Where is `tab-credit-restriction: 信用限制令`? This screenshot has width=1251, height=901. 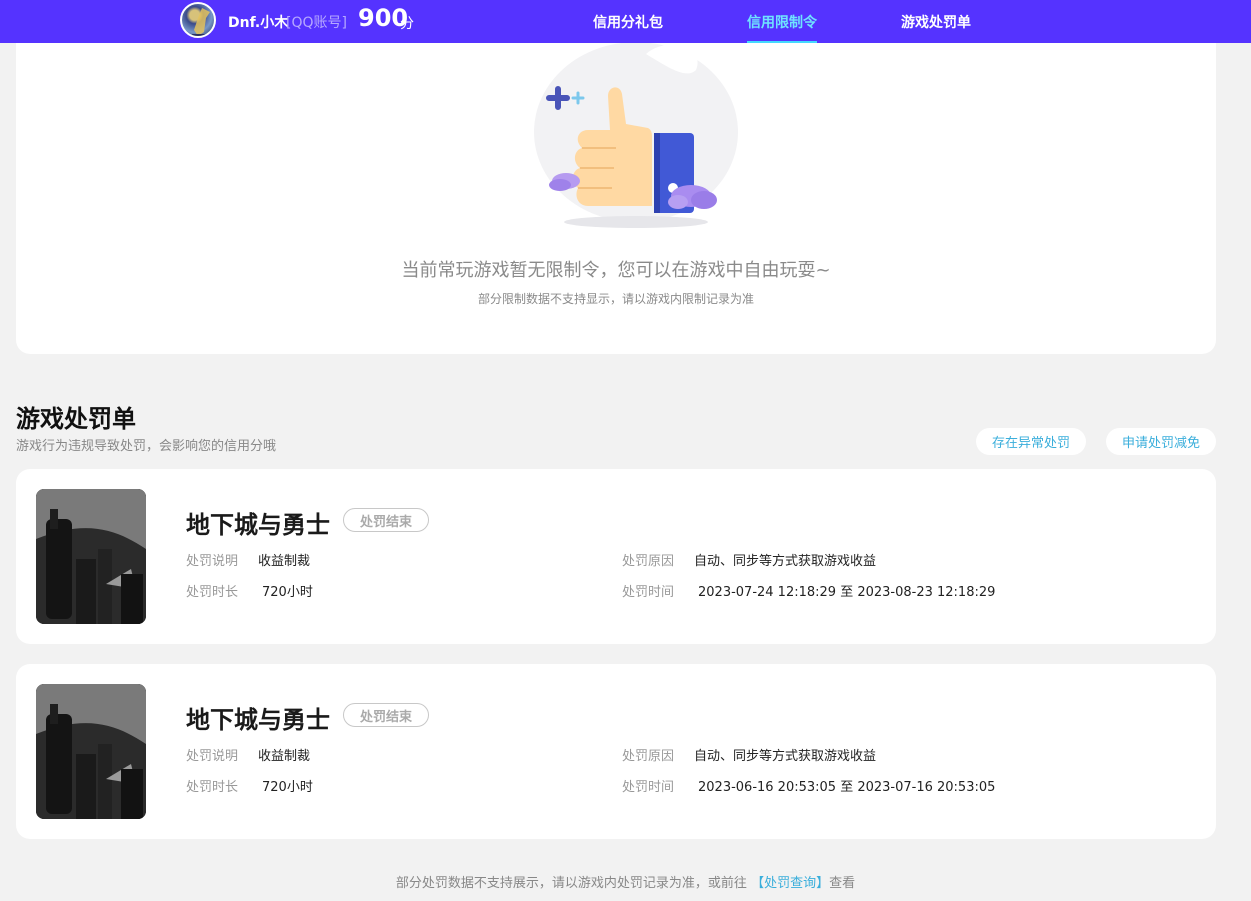
tab-credit-restriction: 信用限制令 is located at coordinates (782, 27).